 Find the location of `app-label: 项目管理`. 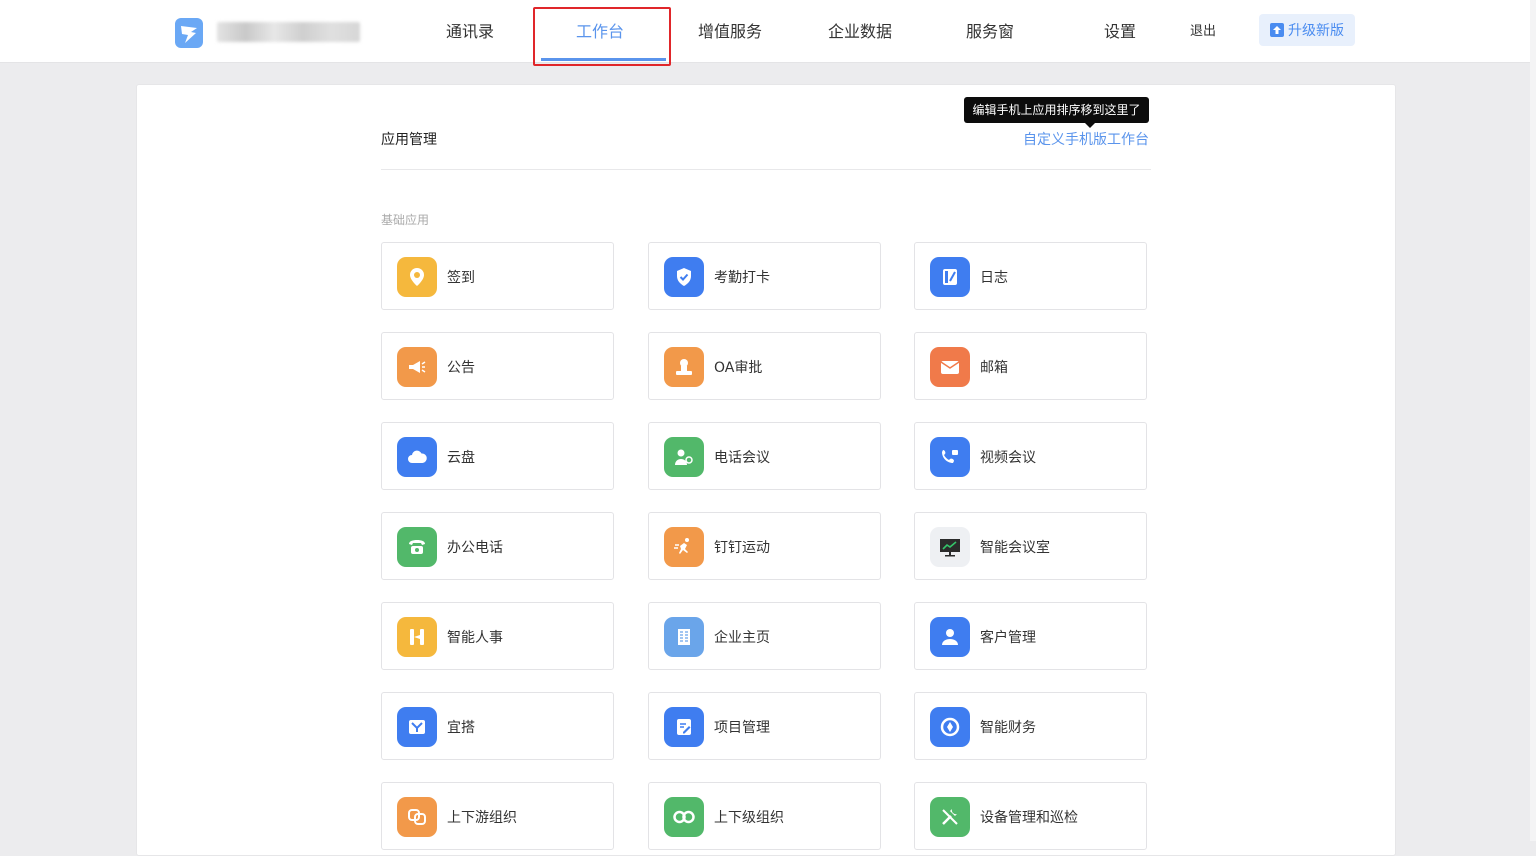

app-label: 项目管理 is located at coordinates (742, 728).